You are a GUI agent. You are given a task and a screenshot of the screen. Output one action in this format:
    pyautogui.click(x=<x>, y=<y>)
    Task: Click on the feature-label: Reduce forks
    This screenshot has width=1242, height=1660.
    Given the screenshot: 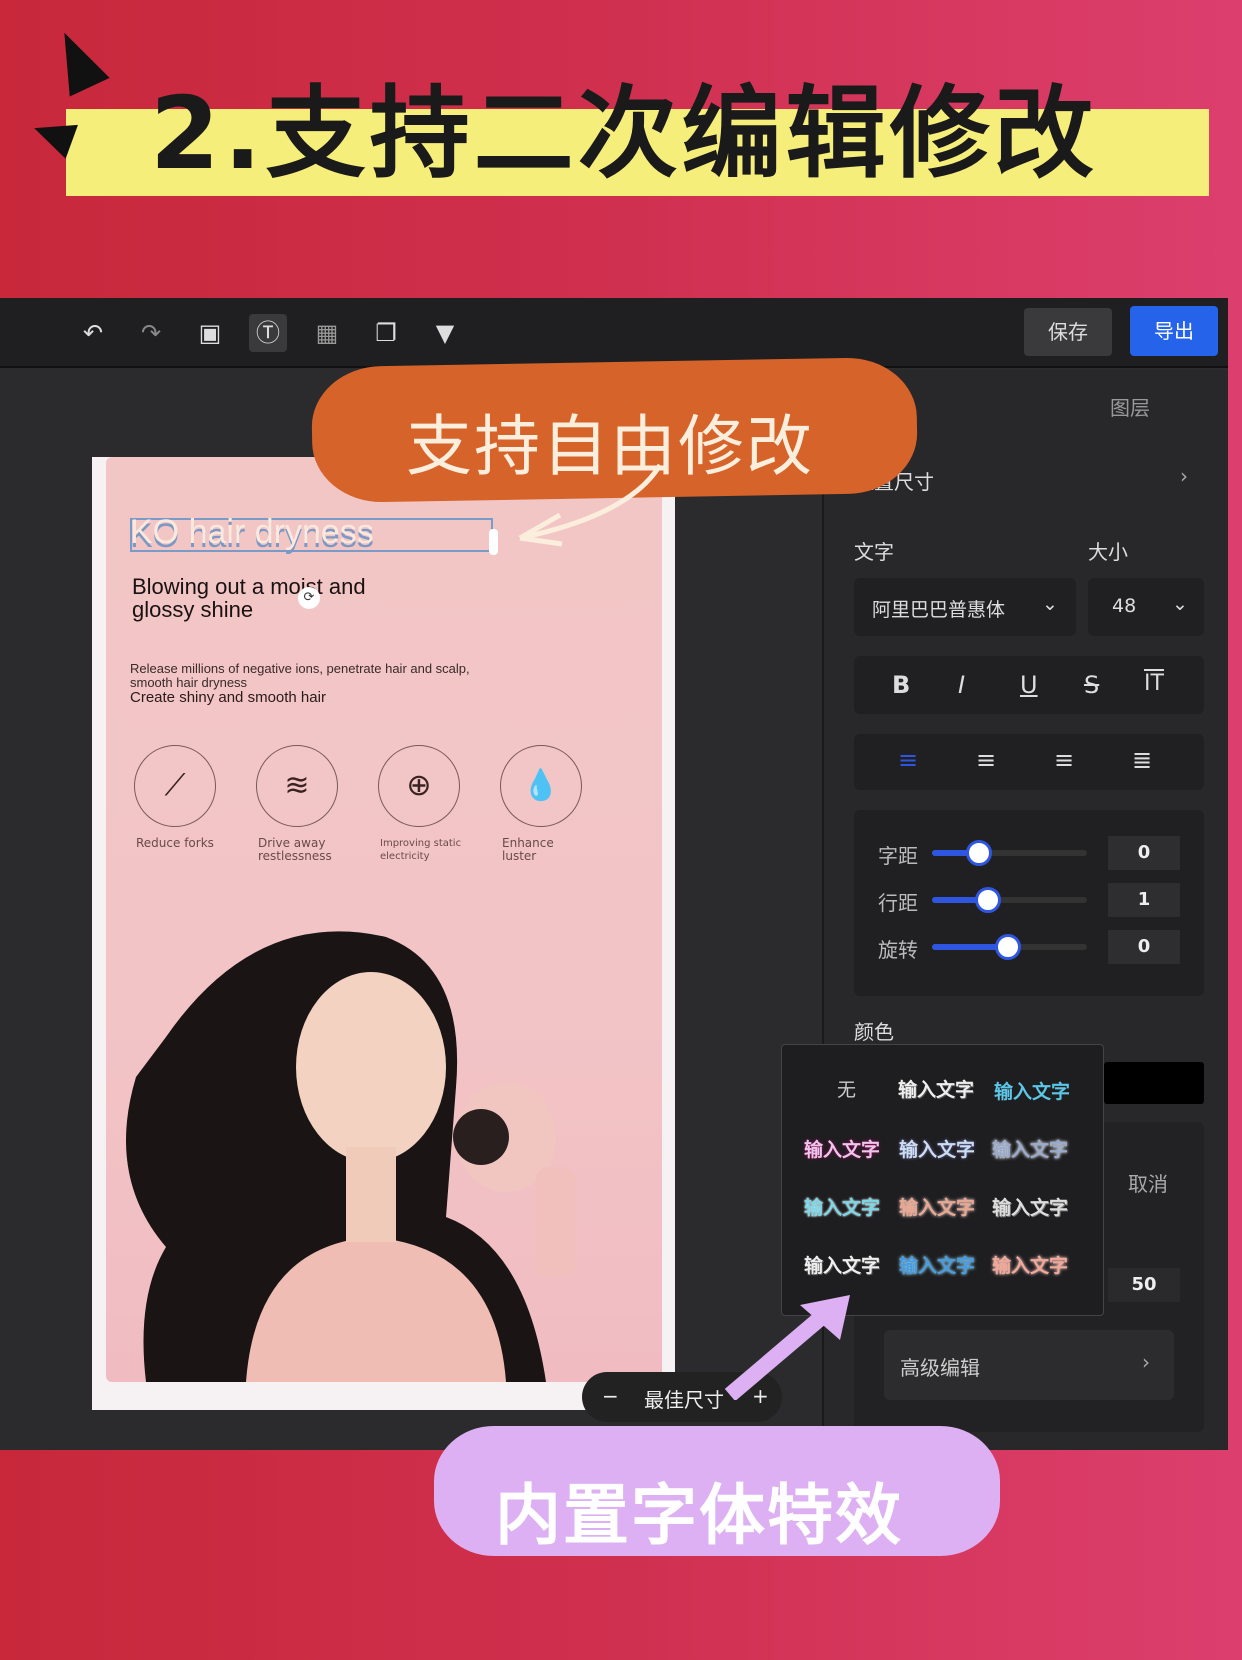 What is the action you would take?
    pyautogui.click(x=175, y=843)
    